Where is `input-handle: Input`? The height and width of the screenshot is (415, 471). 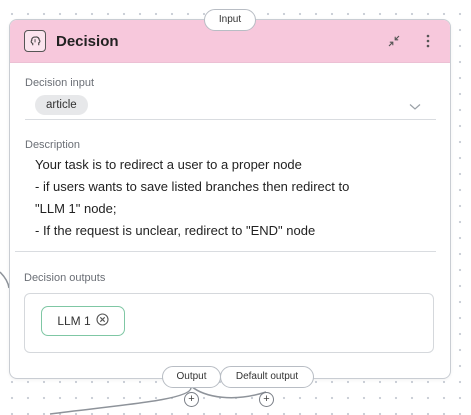 input-handle: Input is located at coordinates (230, 20).